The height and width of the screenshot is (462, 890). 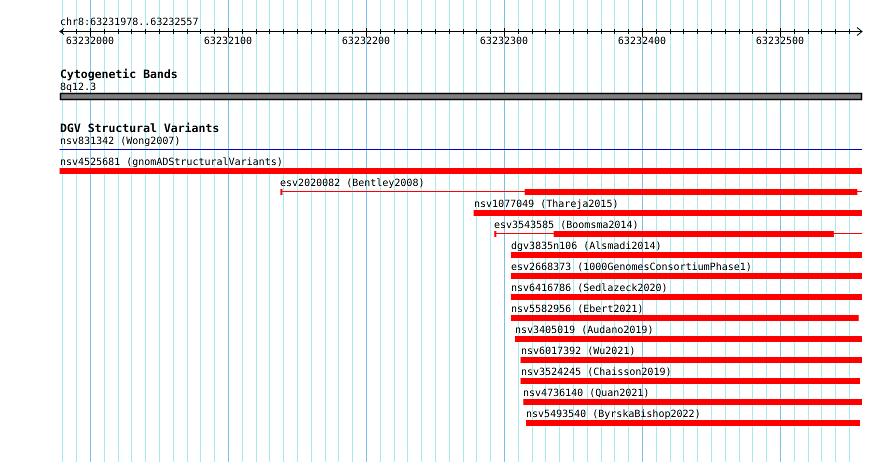 I want to click on variant-label: dgv3835n106 (Alsmadi2014), so click(x=586, y=246).